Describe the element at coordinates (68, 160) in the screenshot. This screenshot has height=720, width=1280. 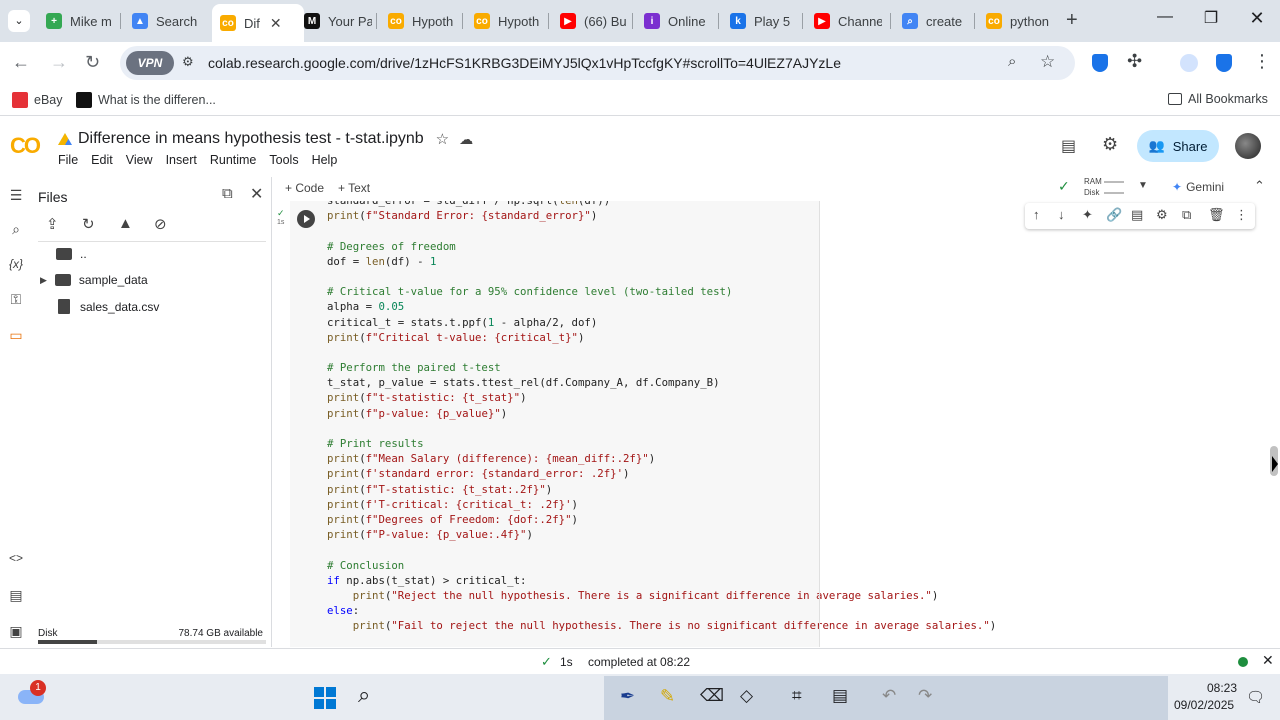
I see `menu-file: File` at that location.